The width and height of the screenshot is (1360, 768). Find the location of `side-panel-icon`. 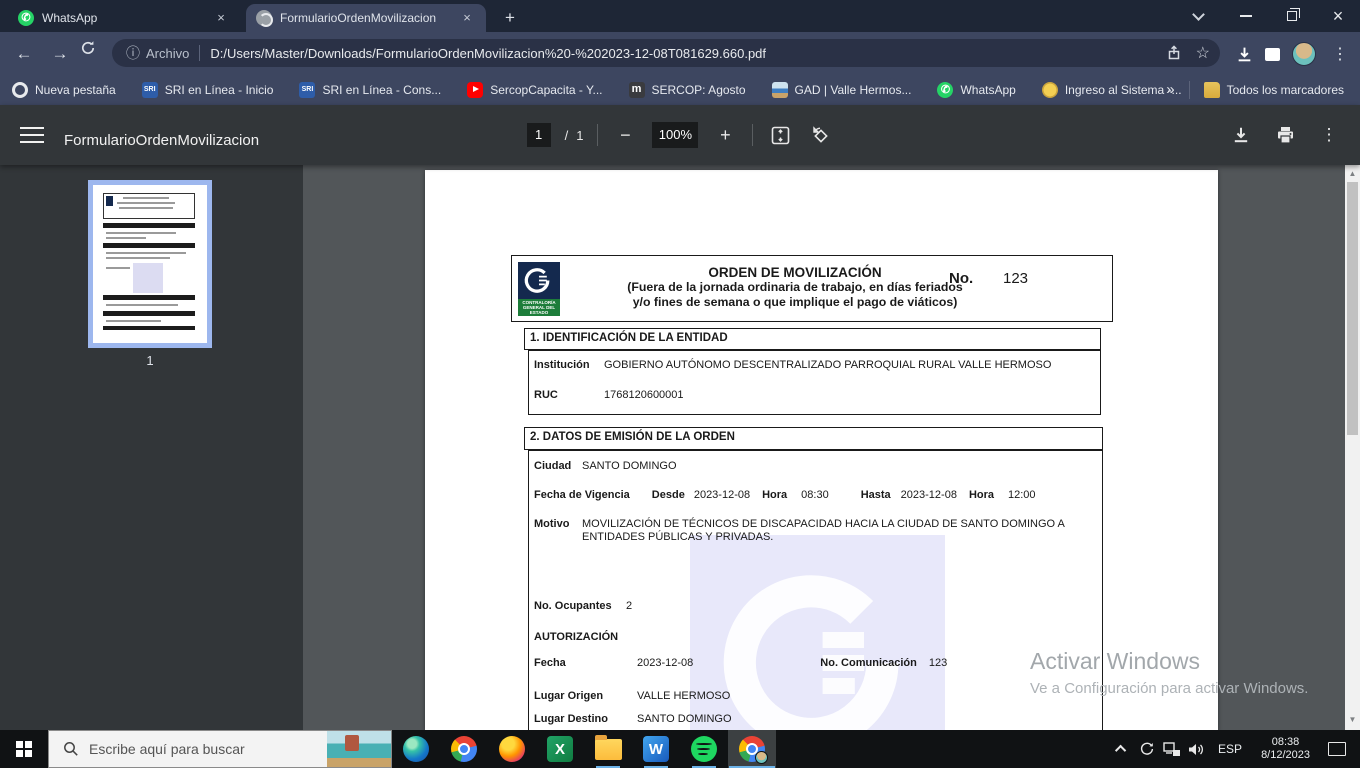

side-panel-icon is located at coordinates (1272, 54).